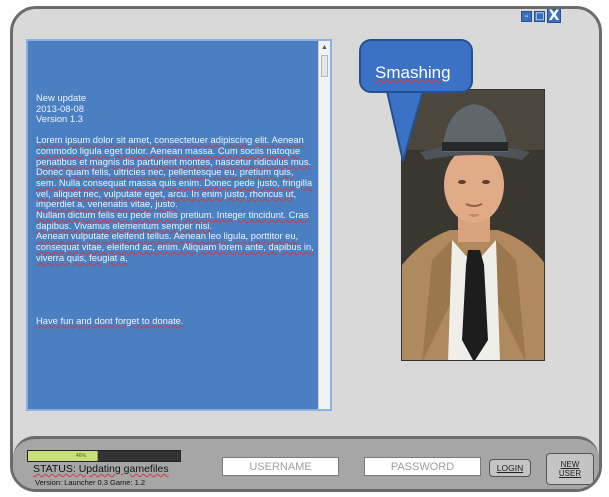 The height and width of the screenshot is (497, 609). What do you see at coordinates (510, 468) in the screenshot?
I see `login-button: LOGIN` at bounding box center [510, 468].